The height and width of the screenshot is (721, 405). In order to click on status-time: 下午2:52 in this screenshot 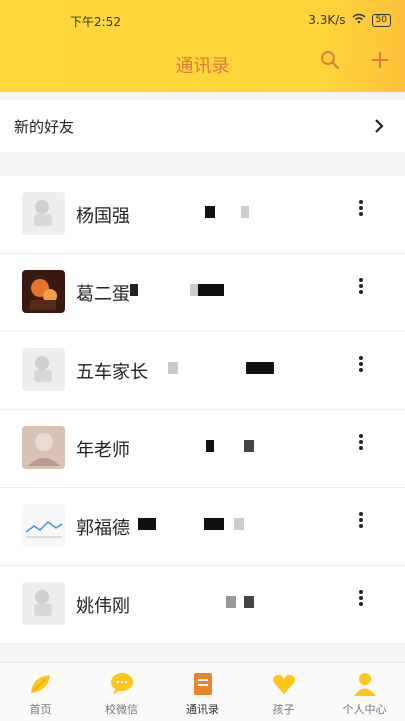, I will do `click(95, 22)`.